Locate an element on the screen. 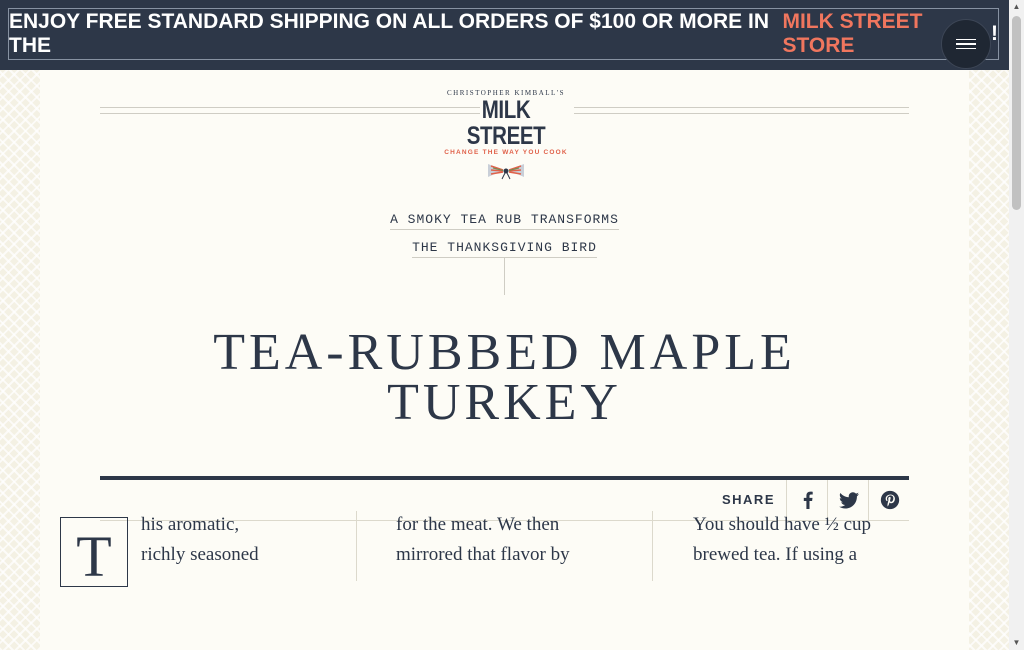  column-3-line-2: brewed tea. If using a is located at coordinates (775, 554).